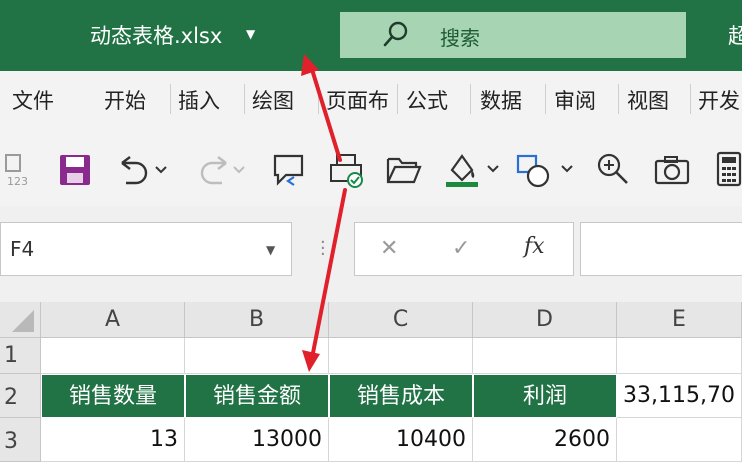 The height and width of the screenshot is (466, 742). Describe the element at coordinates (360, 100) in the screenshot. I see `menu-item-page-layout: 页面布` at that location.